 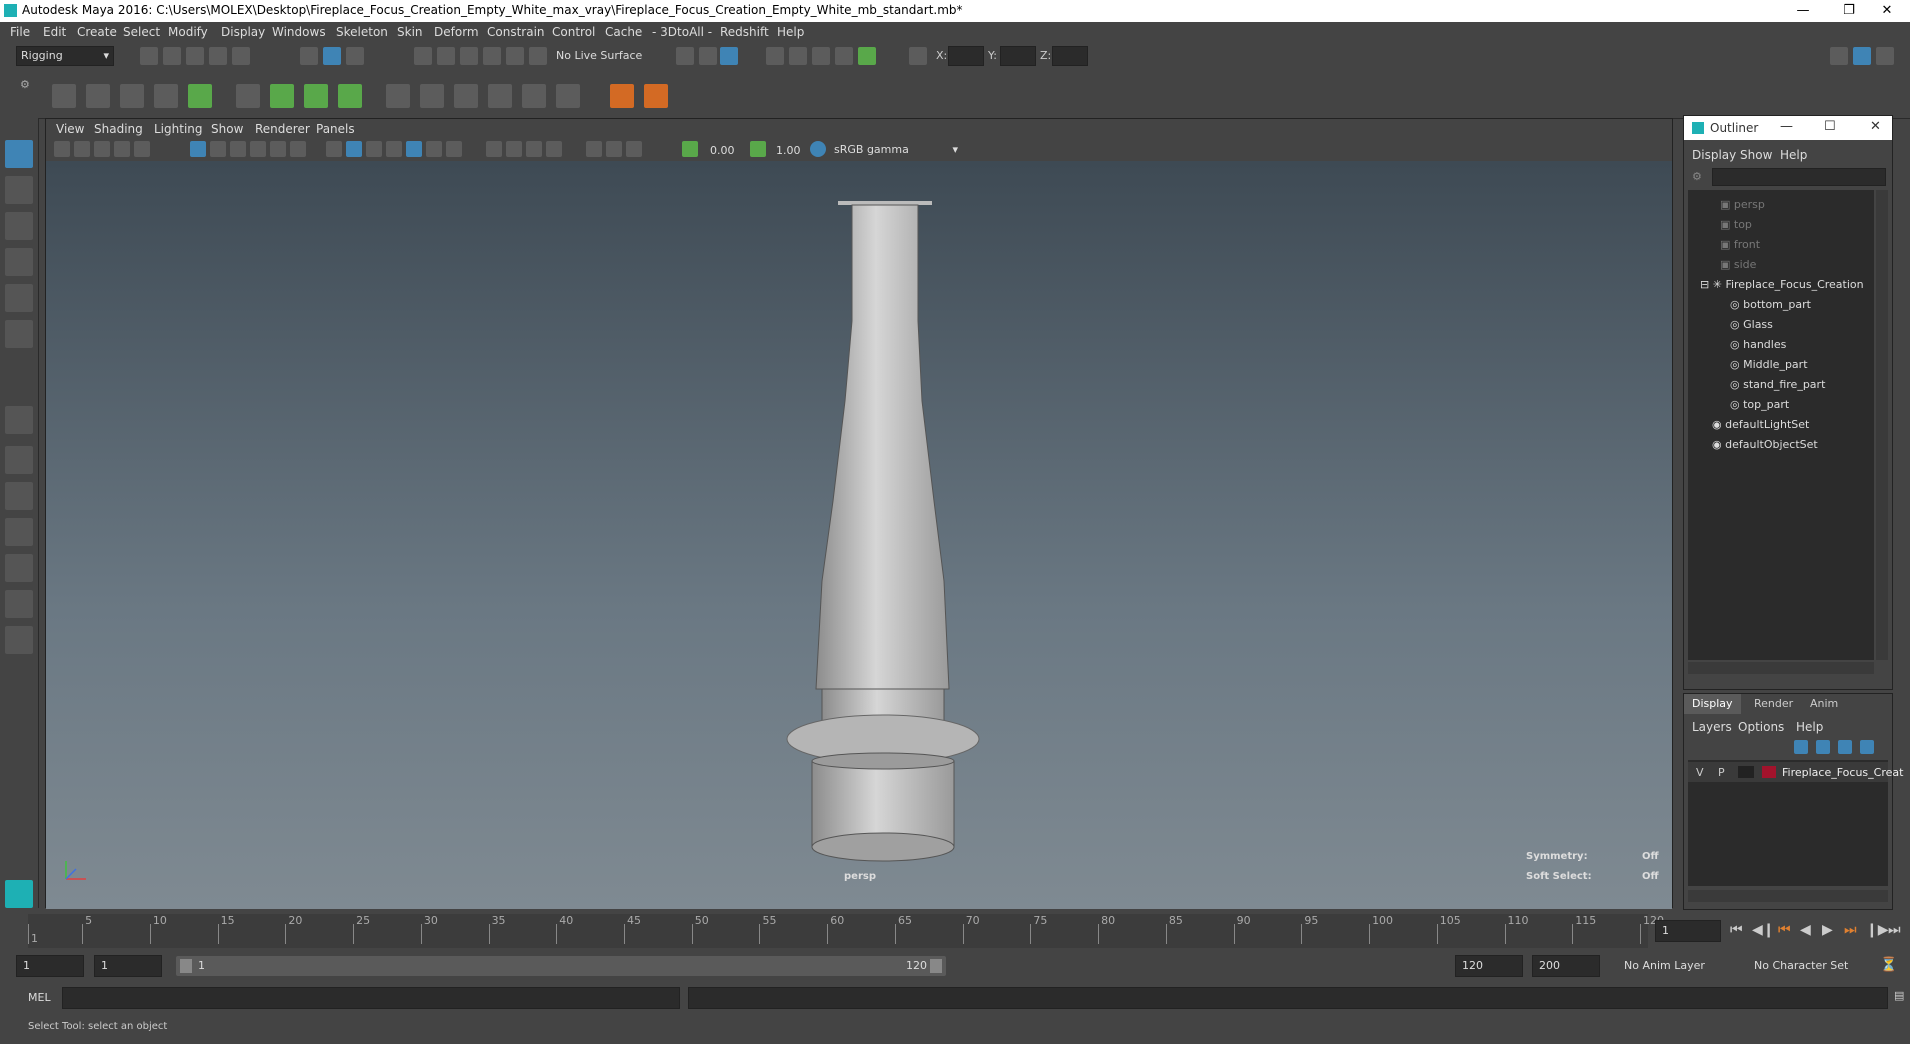 I want to click on outliner-item-child: ◎ top_part, so click(x=1759, y=405).